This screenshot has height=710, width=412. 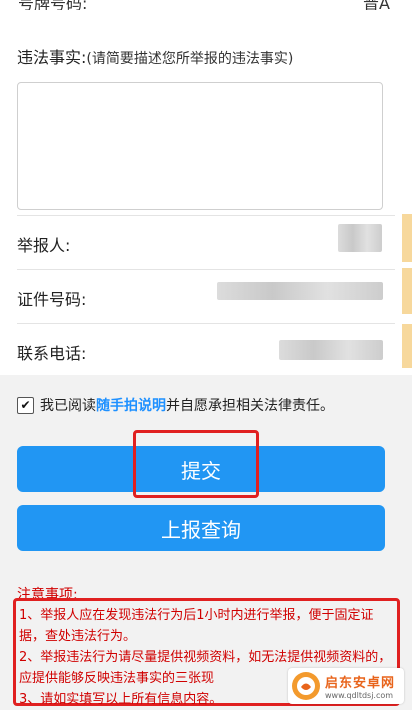 What do you see at coordinates (206, 350) in the screenshot?
I see `phone-row: 联系电话:` at bounding box center [206, 350].